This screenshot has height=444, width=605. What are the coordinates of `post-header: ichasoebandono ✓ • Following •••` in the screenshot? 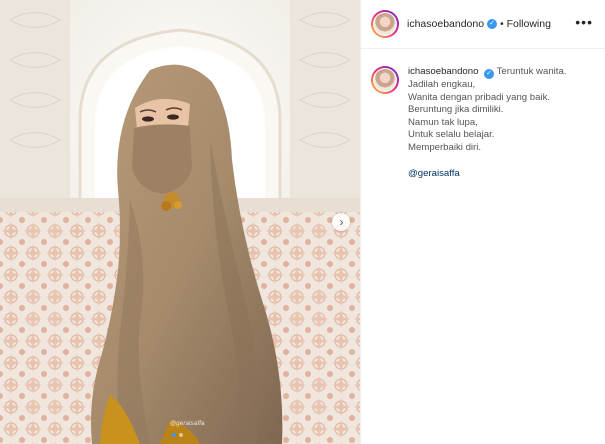 It's located at (483, 24).